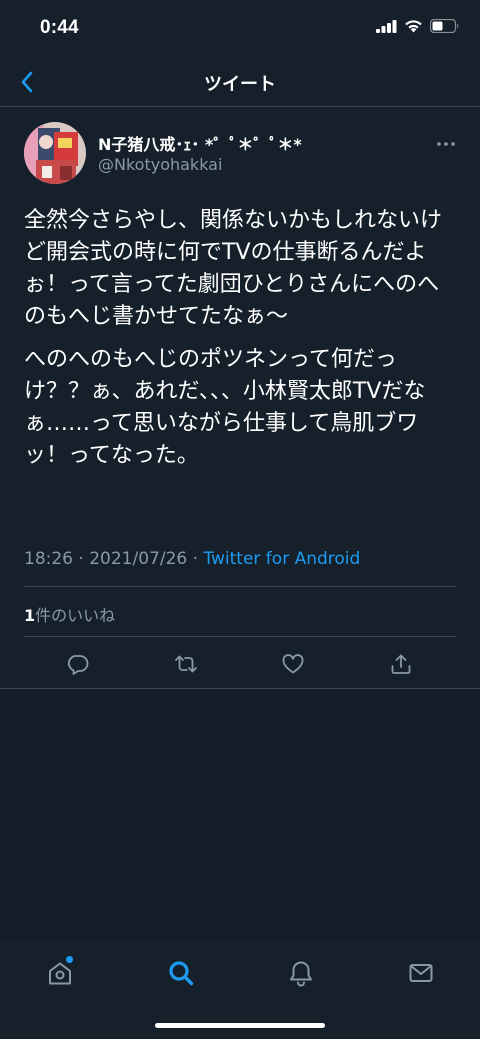 The image size is (480, 1039). What do you see at coordinates (240, 1025) in the screenshot?
I see `home-indicator` at bounding box center [240, 1025].